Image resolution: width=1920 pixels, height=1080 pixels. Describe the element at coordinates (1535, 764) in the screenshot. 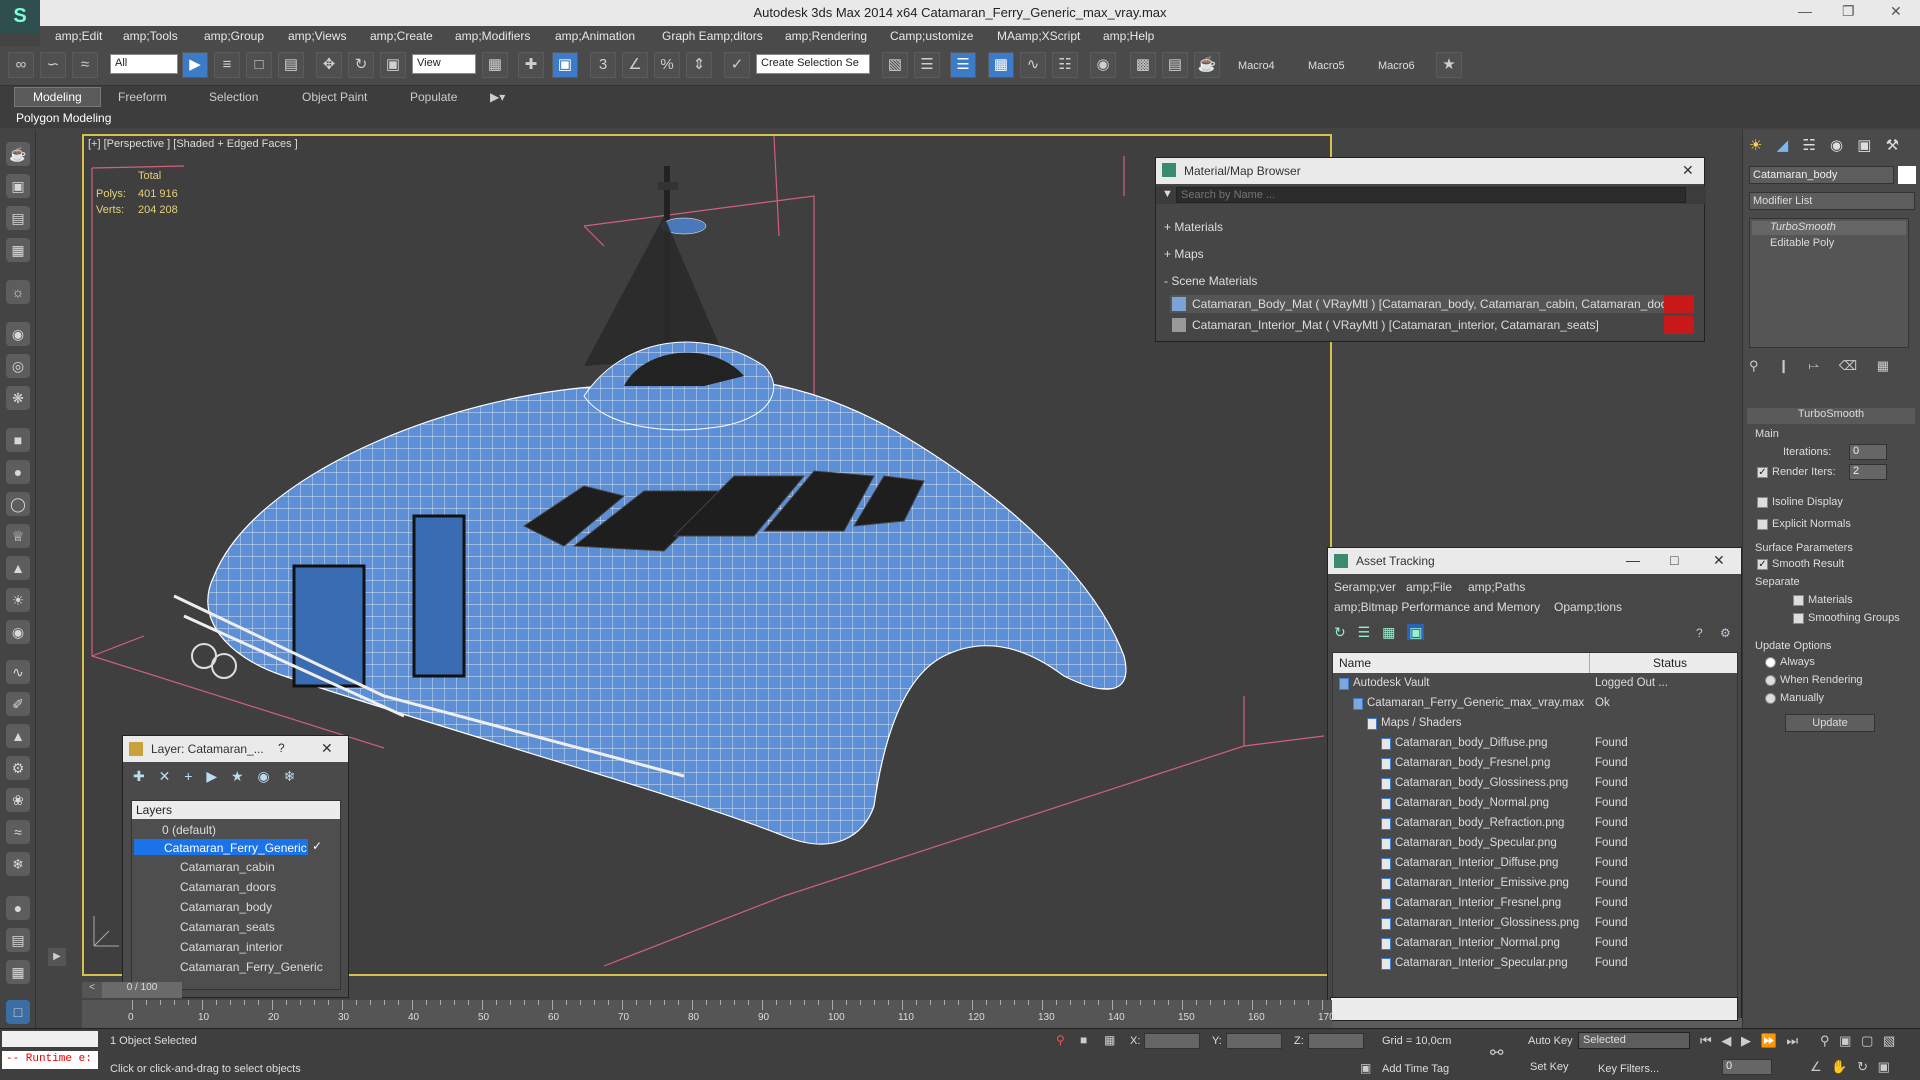

I see `asset-row: Catamaran_body_Fresnel.png Found` at that location.